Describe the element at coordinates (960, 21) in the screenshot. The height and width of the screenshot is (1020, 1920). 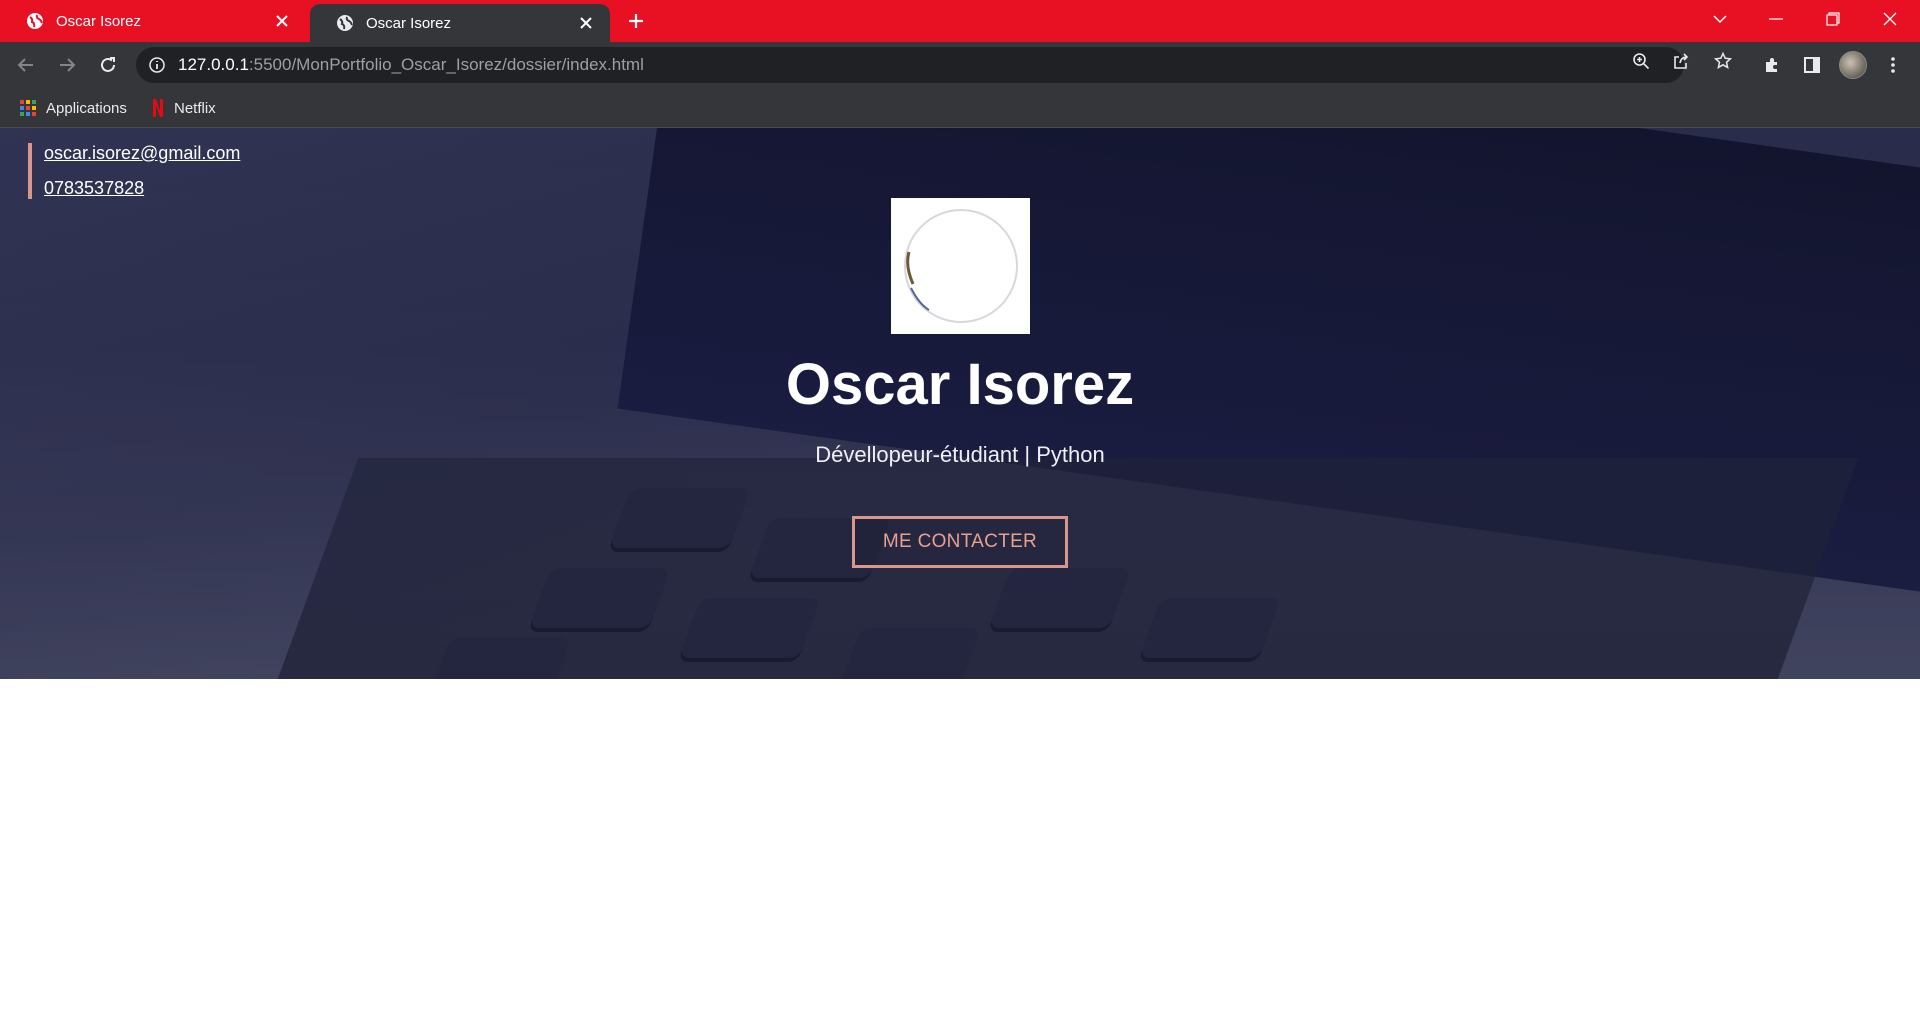
I see `tab-strip: Oscar Isorez Oscar Isorez` at that location.